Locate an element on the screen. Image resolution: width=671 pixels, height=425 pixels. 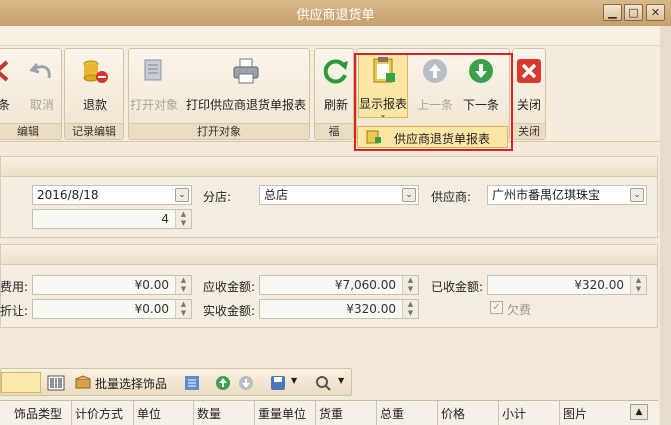
scroll-up-button: ▲ is located at coordinates (639, 412).